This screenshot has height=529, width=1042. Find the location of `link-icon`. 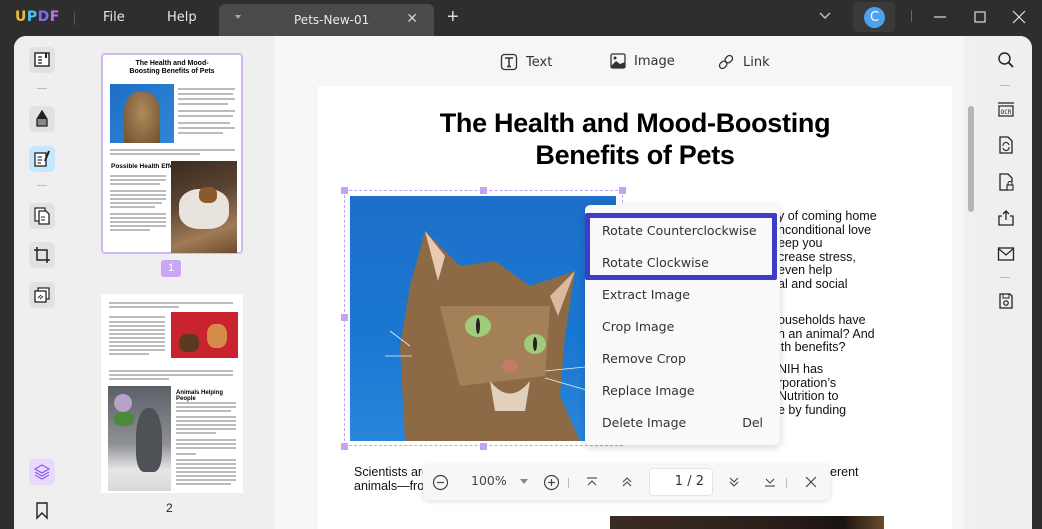

link-icon is located at coordinates (726, 62).